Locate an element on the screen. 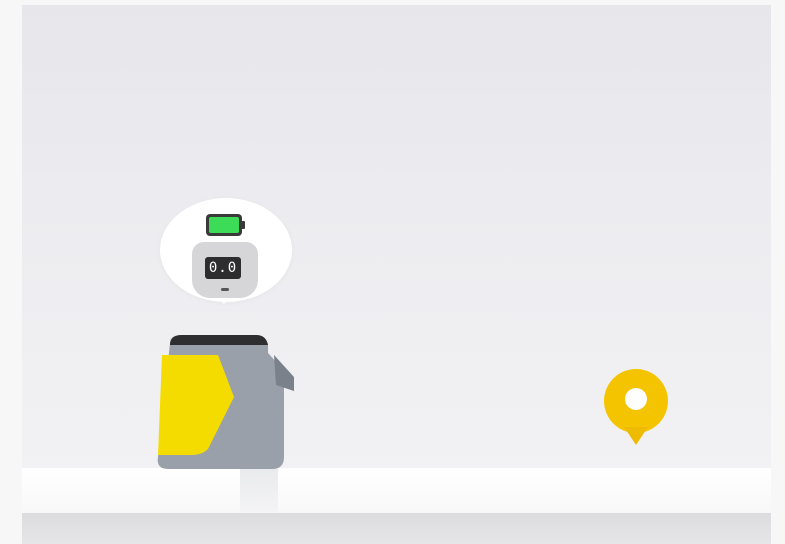 The image size is (785, 544). device-display-icon: 0.0 is located at coordinates (225, 270).